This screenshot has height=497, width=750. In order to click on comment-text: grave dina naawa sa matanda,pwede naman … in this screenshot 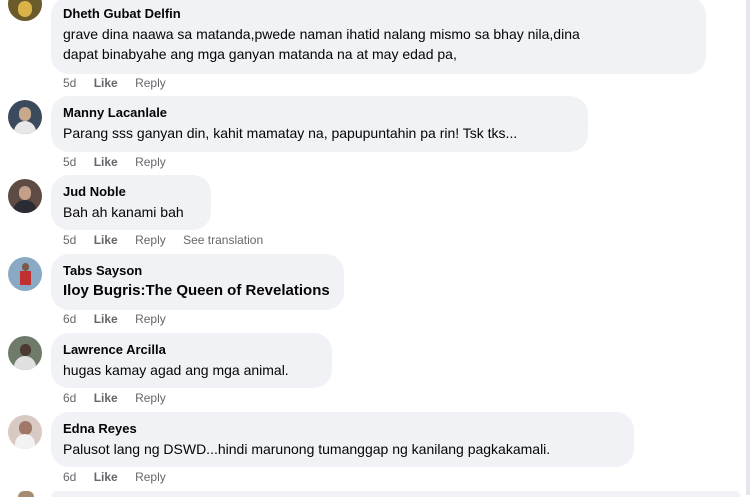, I will do `click(321, 34)`.